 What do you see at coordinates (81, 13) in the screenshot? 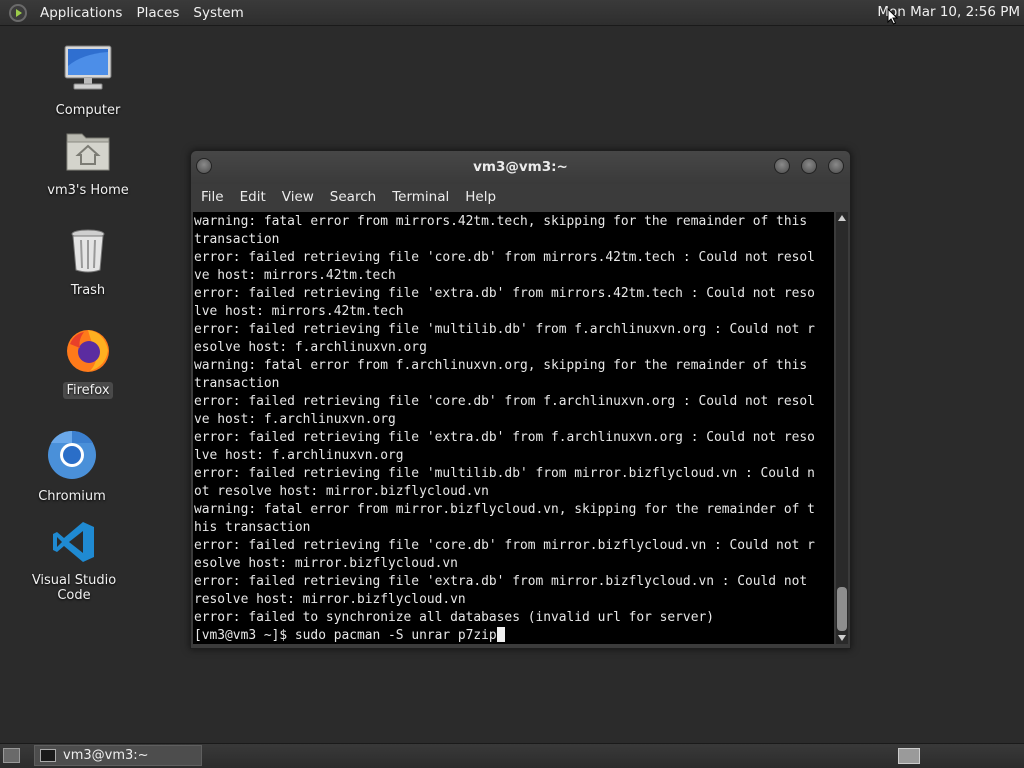
I see `applications-menu: Applications` at bounding box center [81, 13].